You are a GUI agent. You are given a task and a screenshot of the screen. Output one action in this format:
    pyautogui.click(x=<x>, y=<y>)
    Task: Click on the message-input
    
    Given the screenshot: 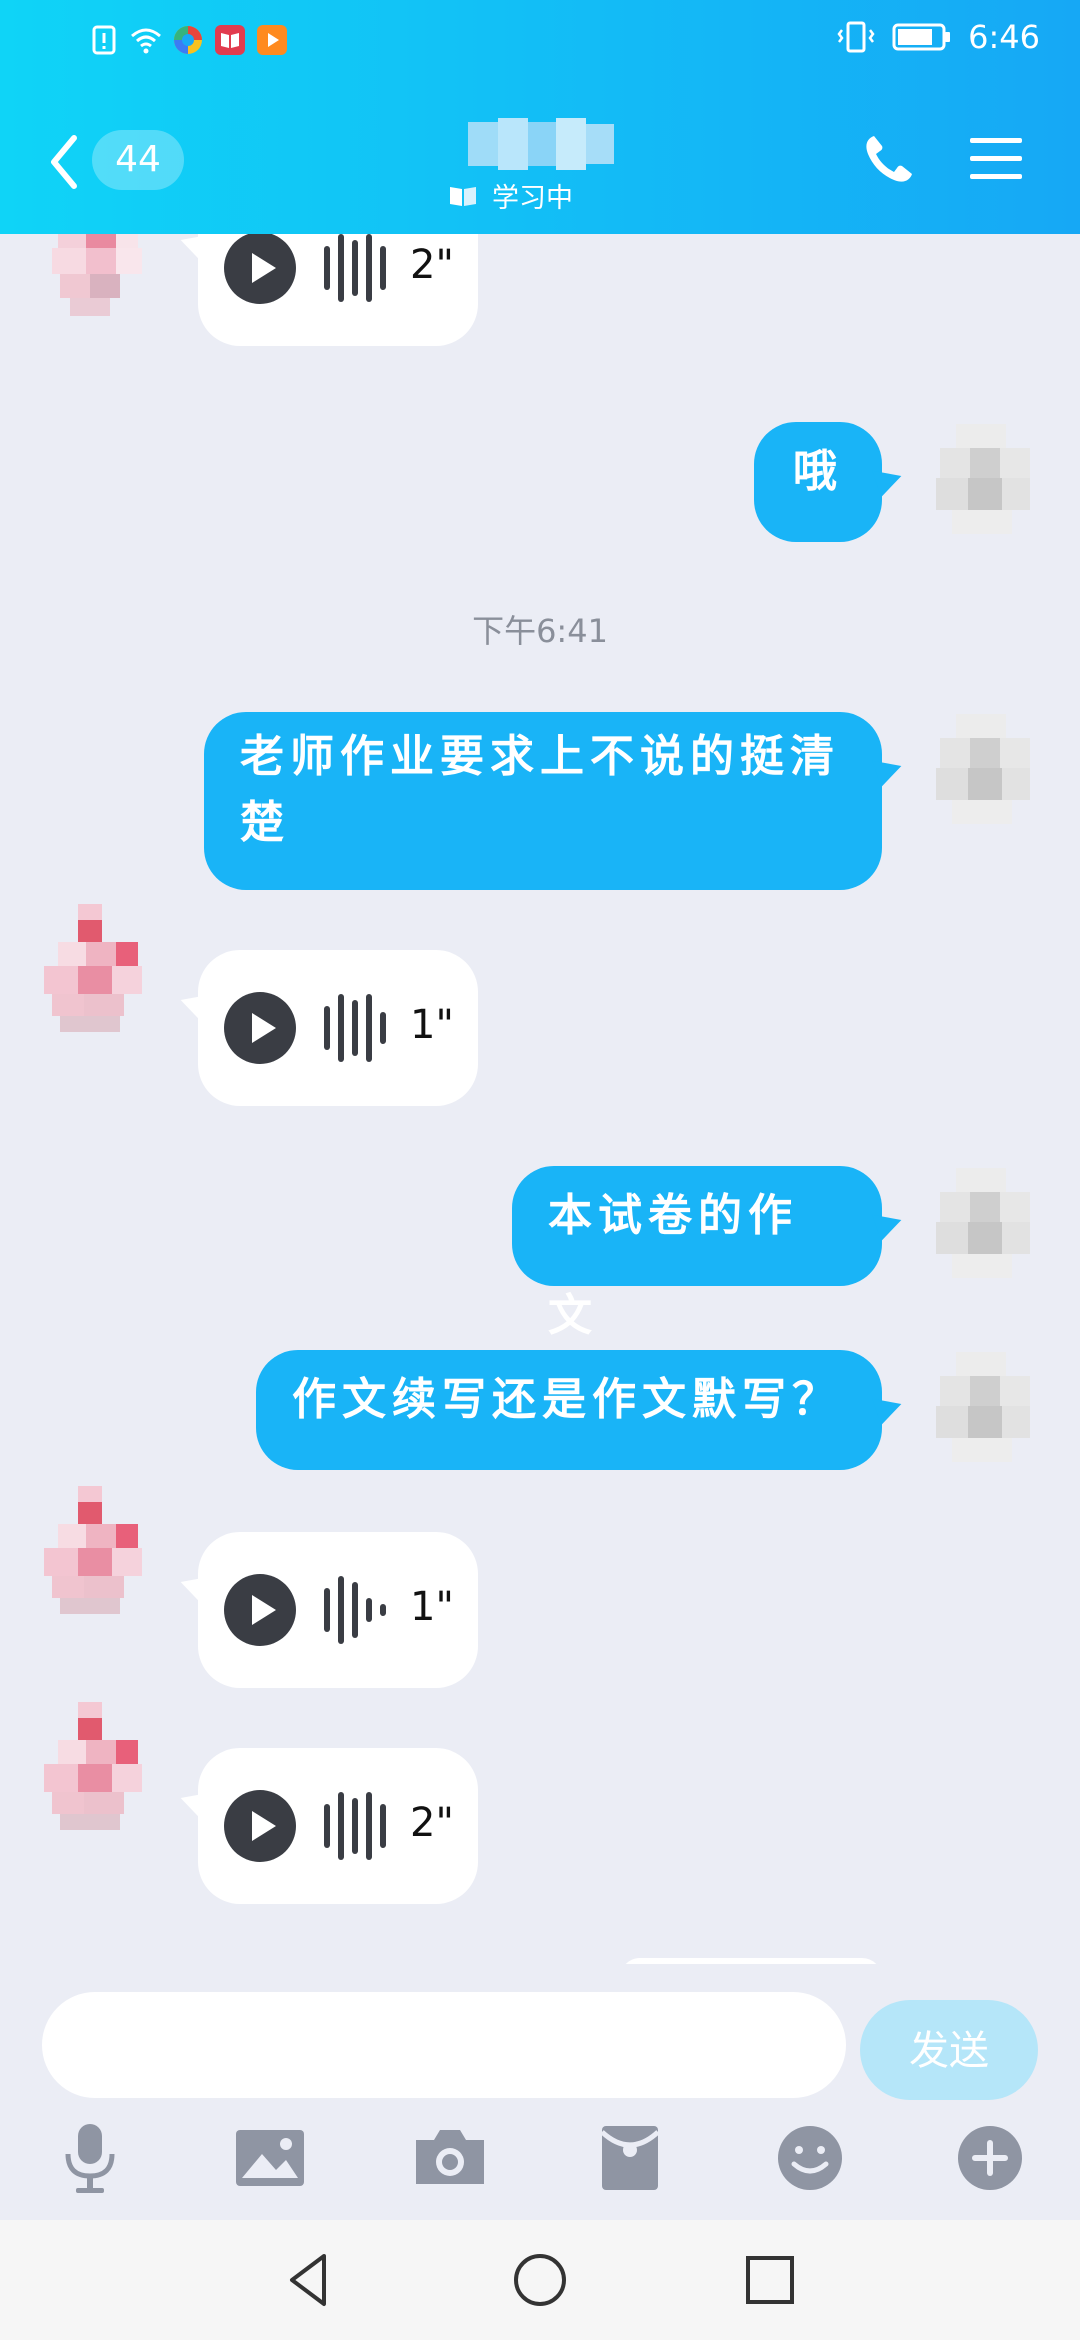 What is the action you would take?
    pyautogui.click(x=444, y=2045)
    